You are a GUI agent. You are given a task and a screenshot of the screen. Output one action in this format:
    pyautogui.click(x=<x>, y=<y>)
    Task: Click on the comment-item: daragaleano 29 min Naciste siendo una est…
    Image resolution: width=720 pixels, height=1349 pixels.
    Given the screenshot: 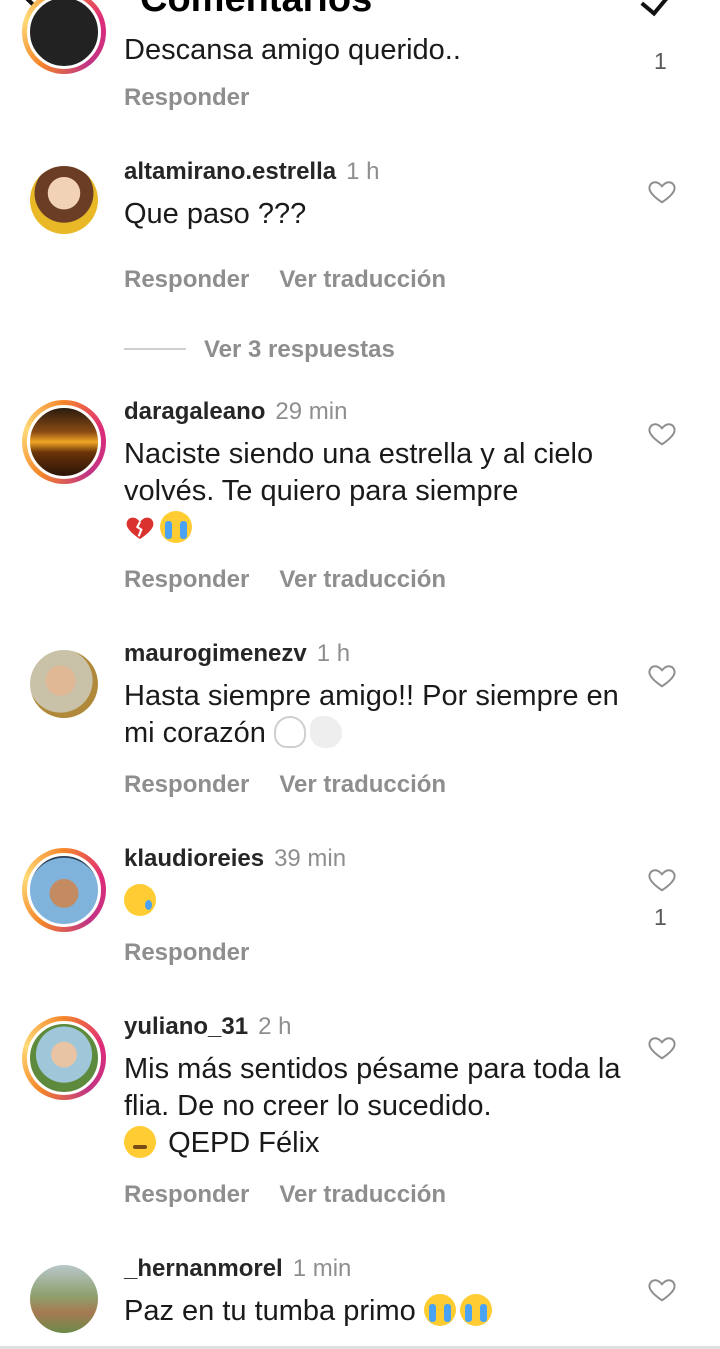 What is the action you would take?
    pyautogui.click(x=379, y=472)
    